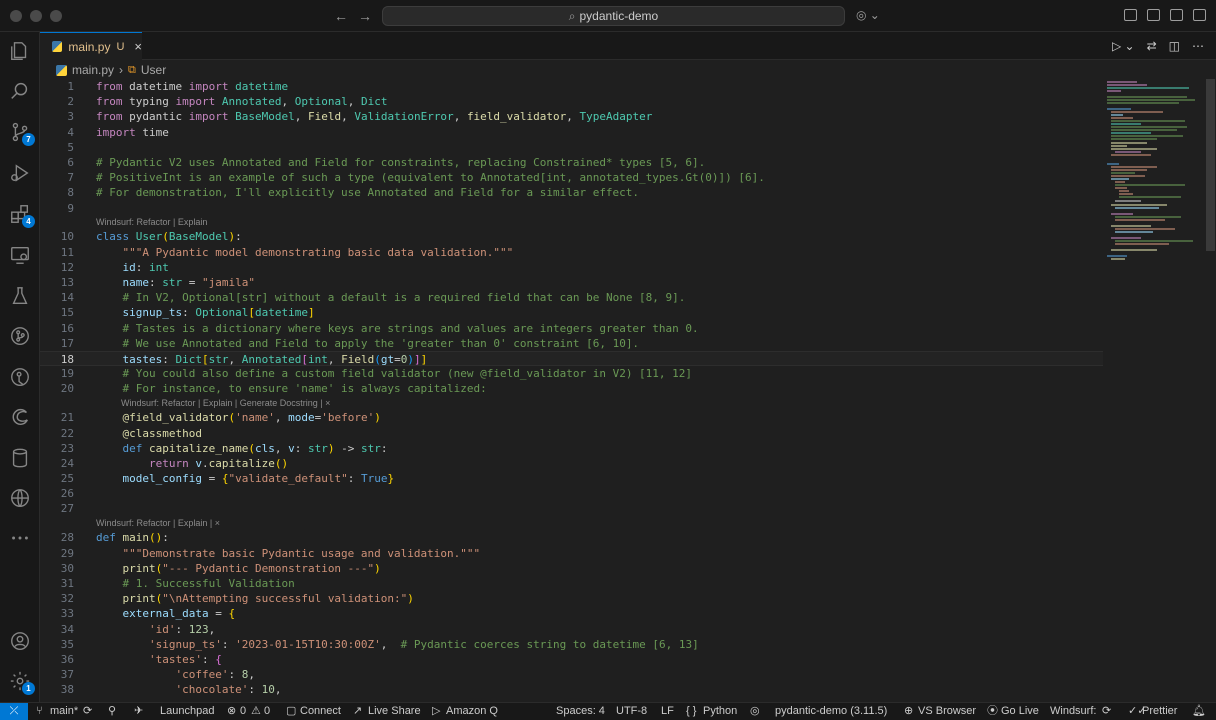 The width and height of the screenshot is (1216, 720). Describe the element at coordinates (1073, 711) in the screenshot. I see `status-windsurf: Windsurf:` at that location.